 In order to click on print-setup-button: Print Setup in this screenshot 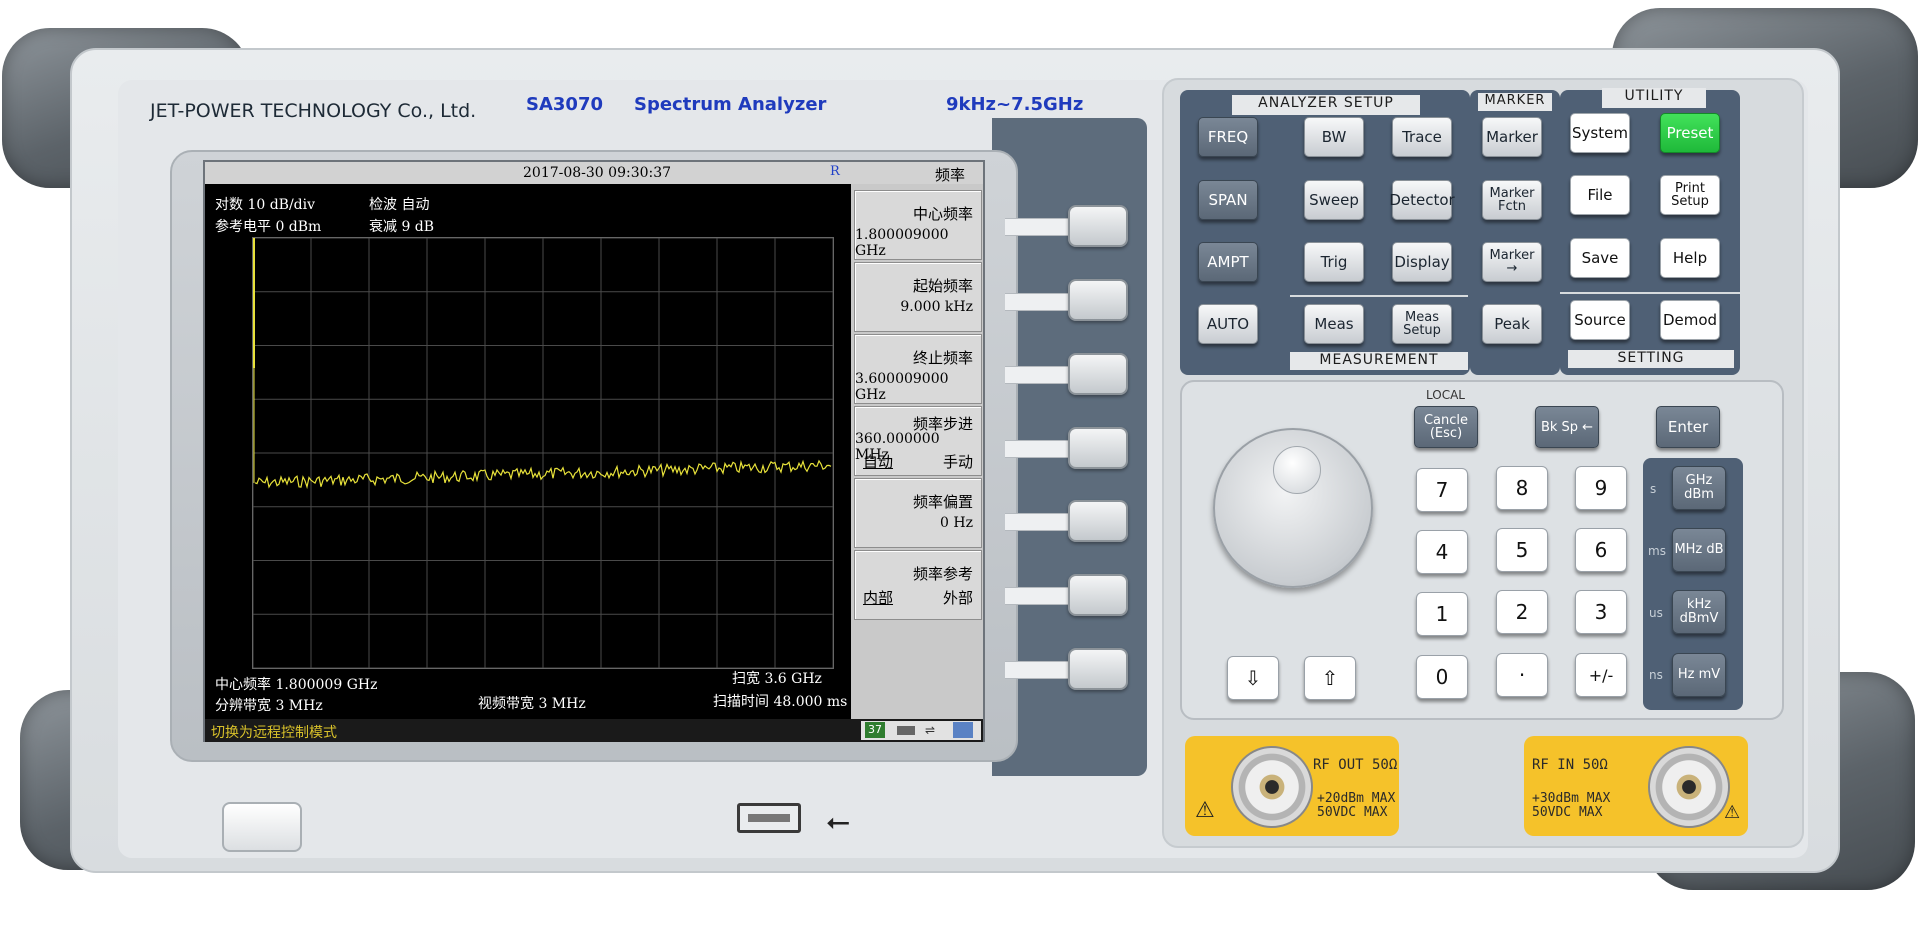, I will do `click(1690, 195)`.